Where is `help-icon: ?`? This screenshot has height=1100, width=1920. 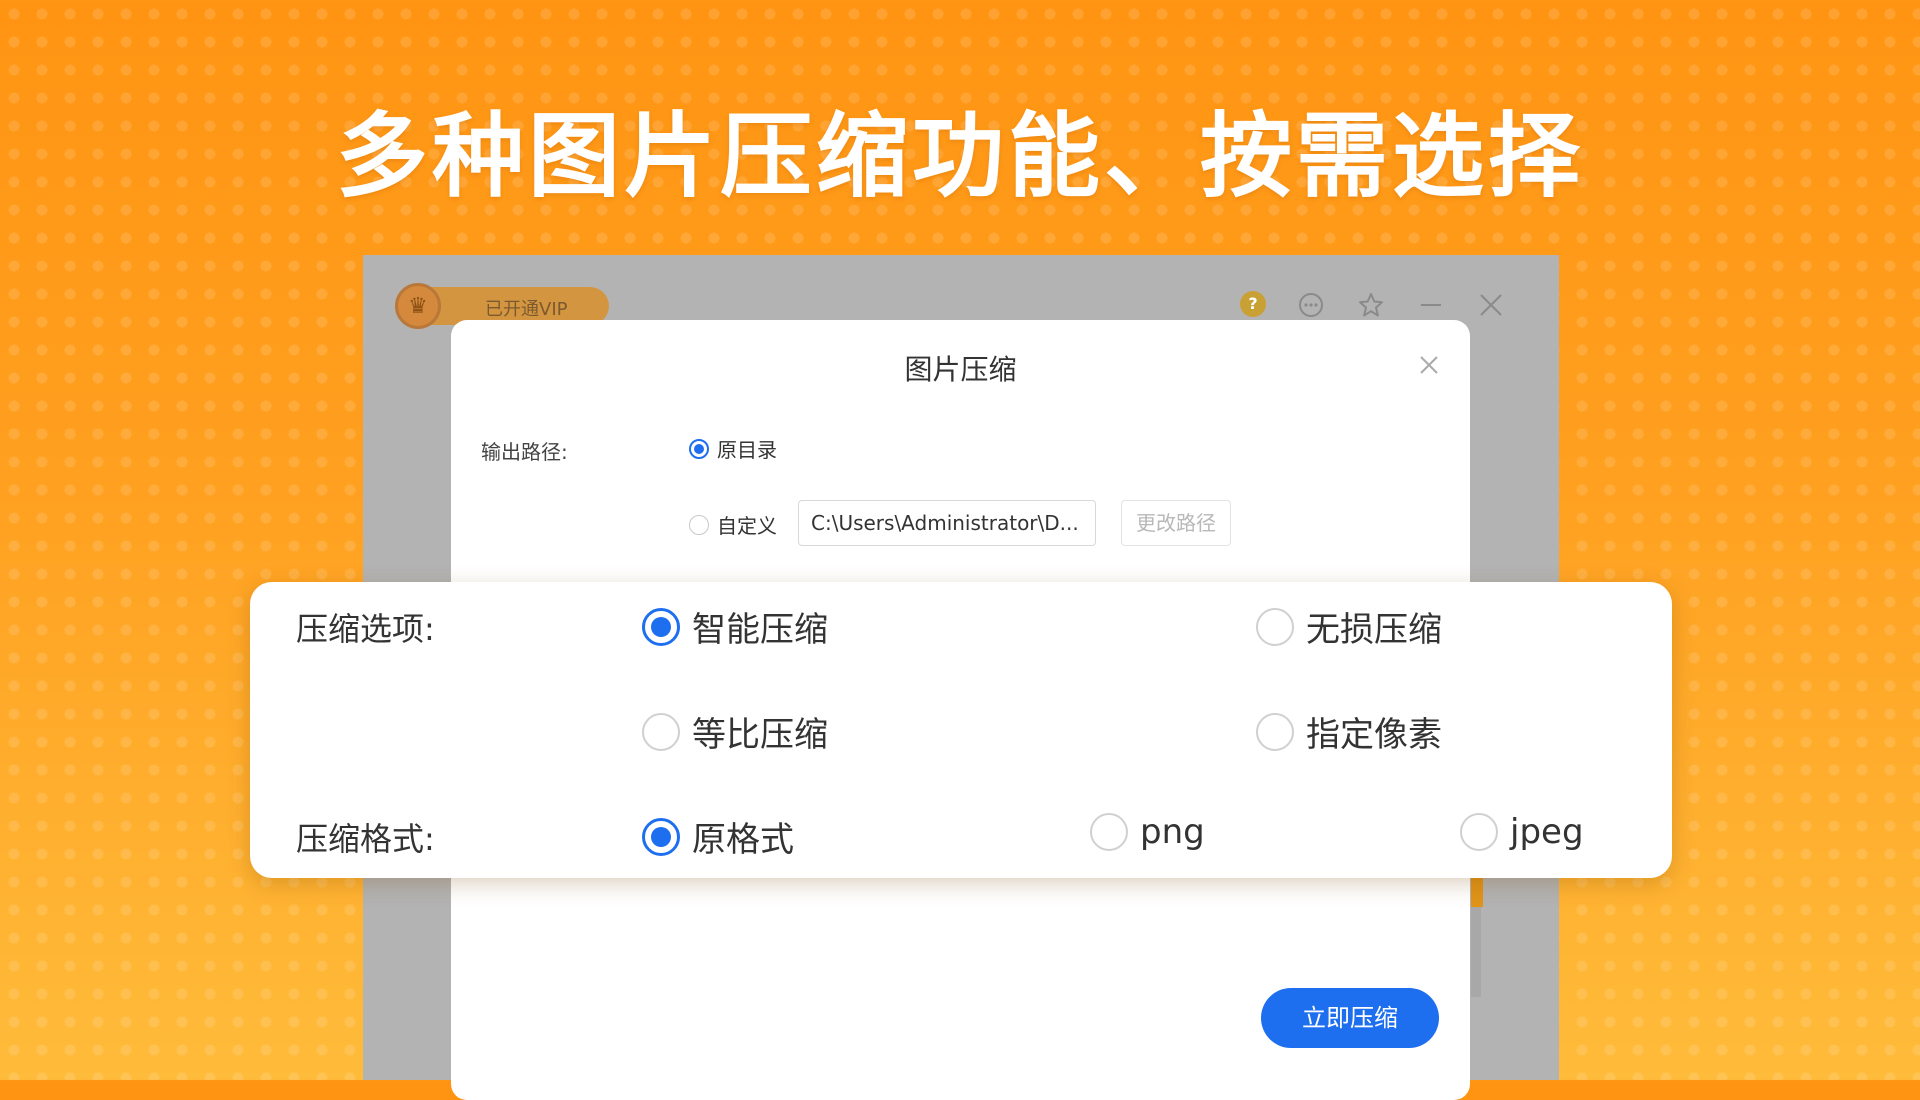
help-icon: ? is located at coordinates (1253, 304).